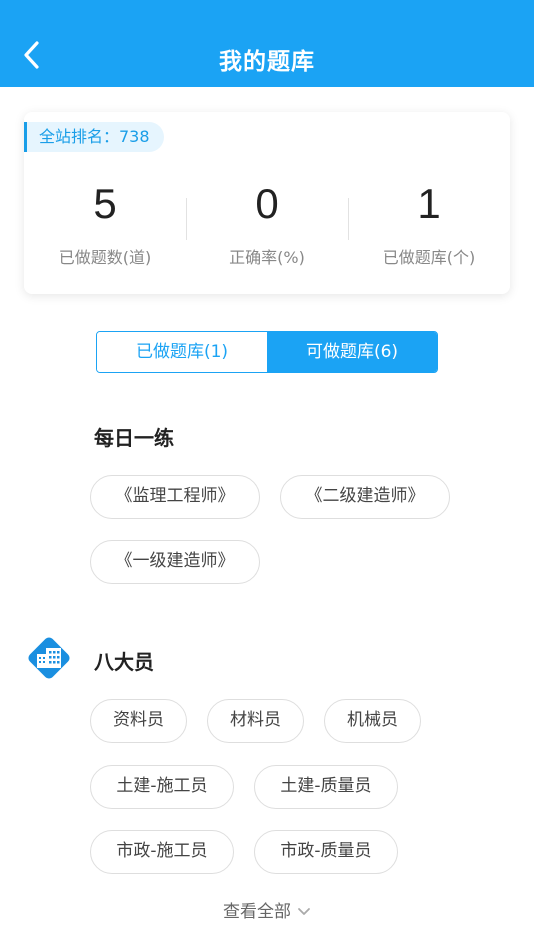 The image size is (534, 950). I want to click on stat-accuracy: 0 正确率(%), so click(267, 224).